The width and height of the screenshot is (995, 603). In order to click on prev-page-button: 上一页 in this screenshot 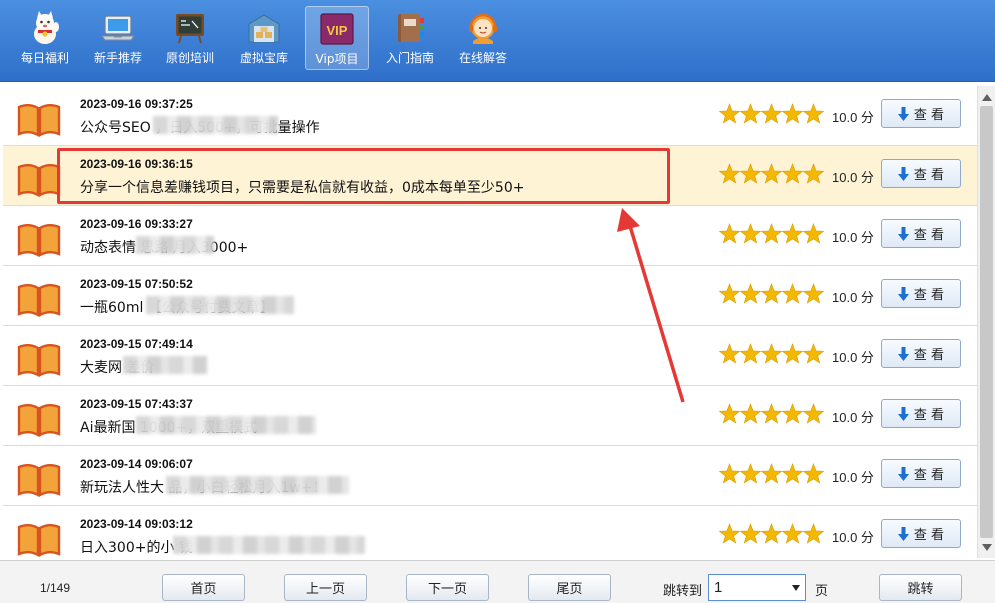, I will do `click(325, 587)`.